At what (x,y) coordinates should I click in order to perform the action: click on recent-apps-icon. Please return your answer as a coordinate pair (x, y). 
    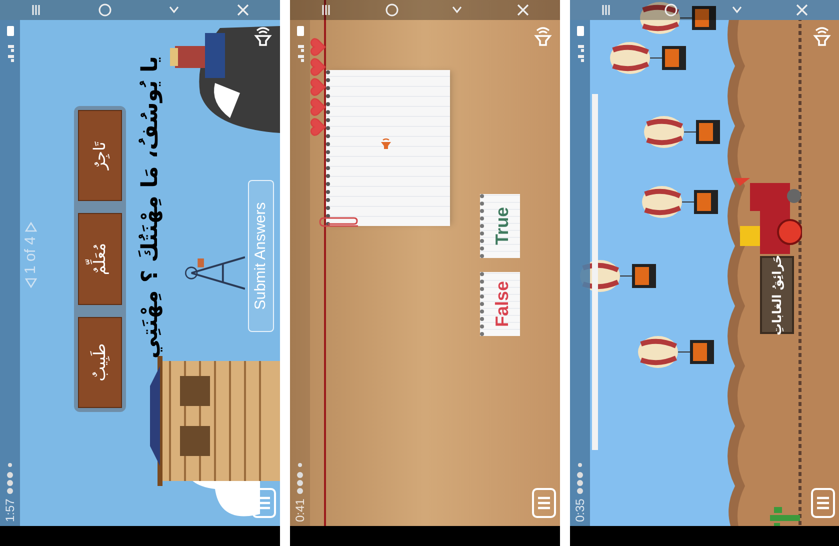
    Looking at the image, I should click on (326, 10).